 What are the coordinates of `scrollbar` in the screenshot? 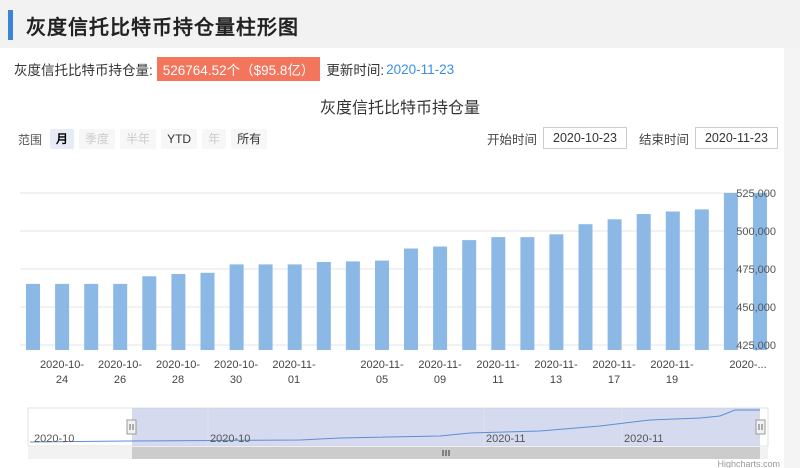 It's located at (398, 453).